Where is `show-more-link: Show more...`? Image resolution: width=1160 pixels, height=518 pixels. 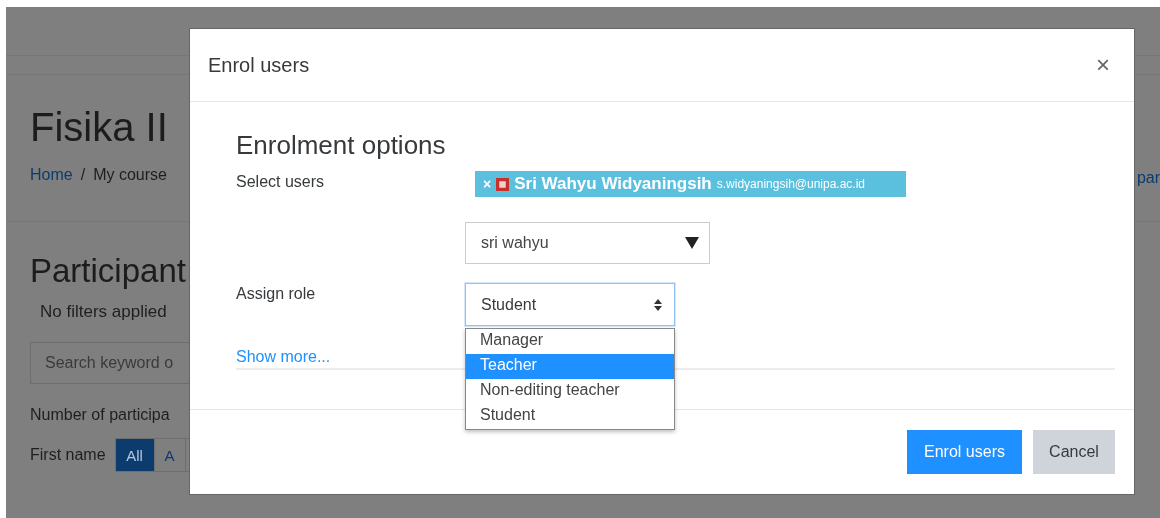
show-more-link: Show more... is located at coordinates (283, 357).